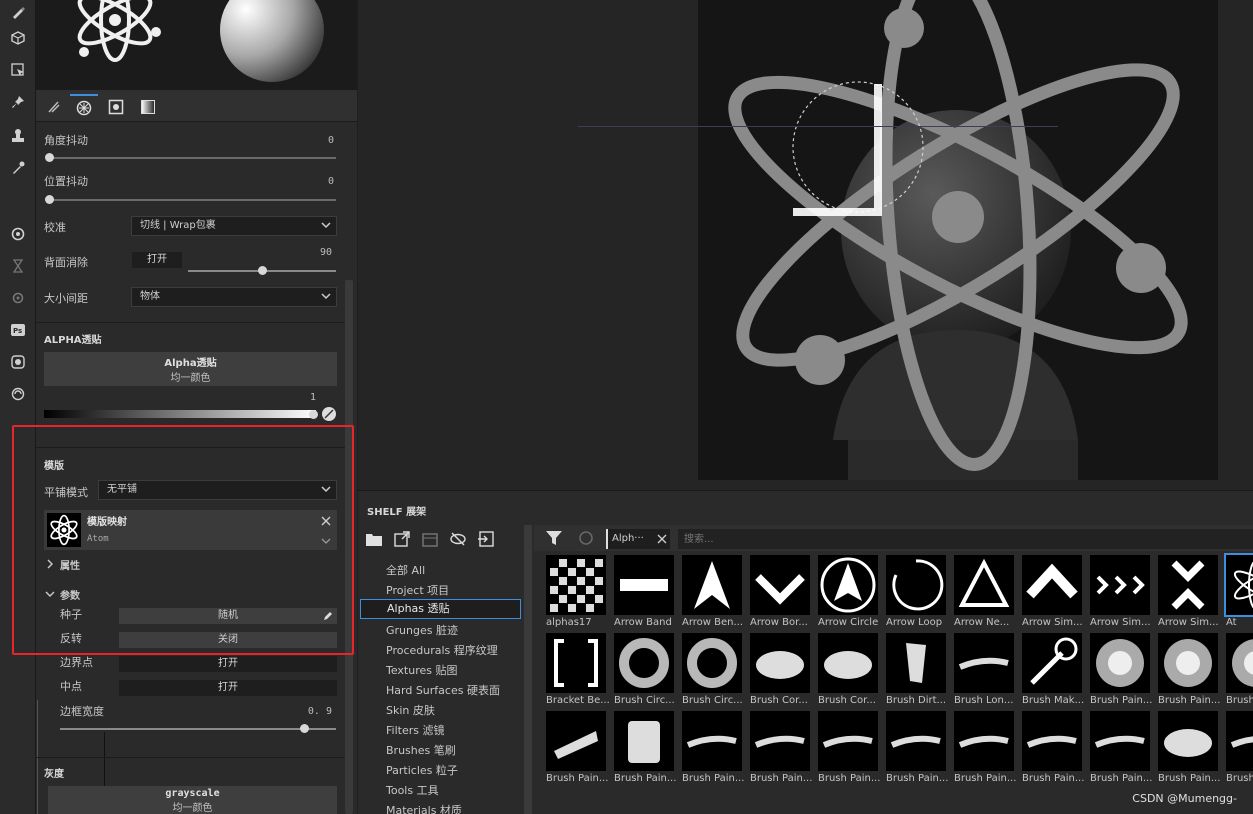 This screenshot has height=814, width=1253. Describe the element at coordinates (405, 570) in the screenshot. I see `category-all: 全部 All` at that location.